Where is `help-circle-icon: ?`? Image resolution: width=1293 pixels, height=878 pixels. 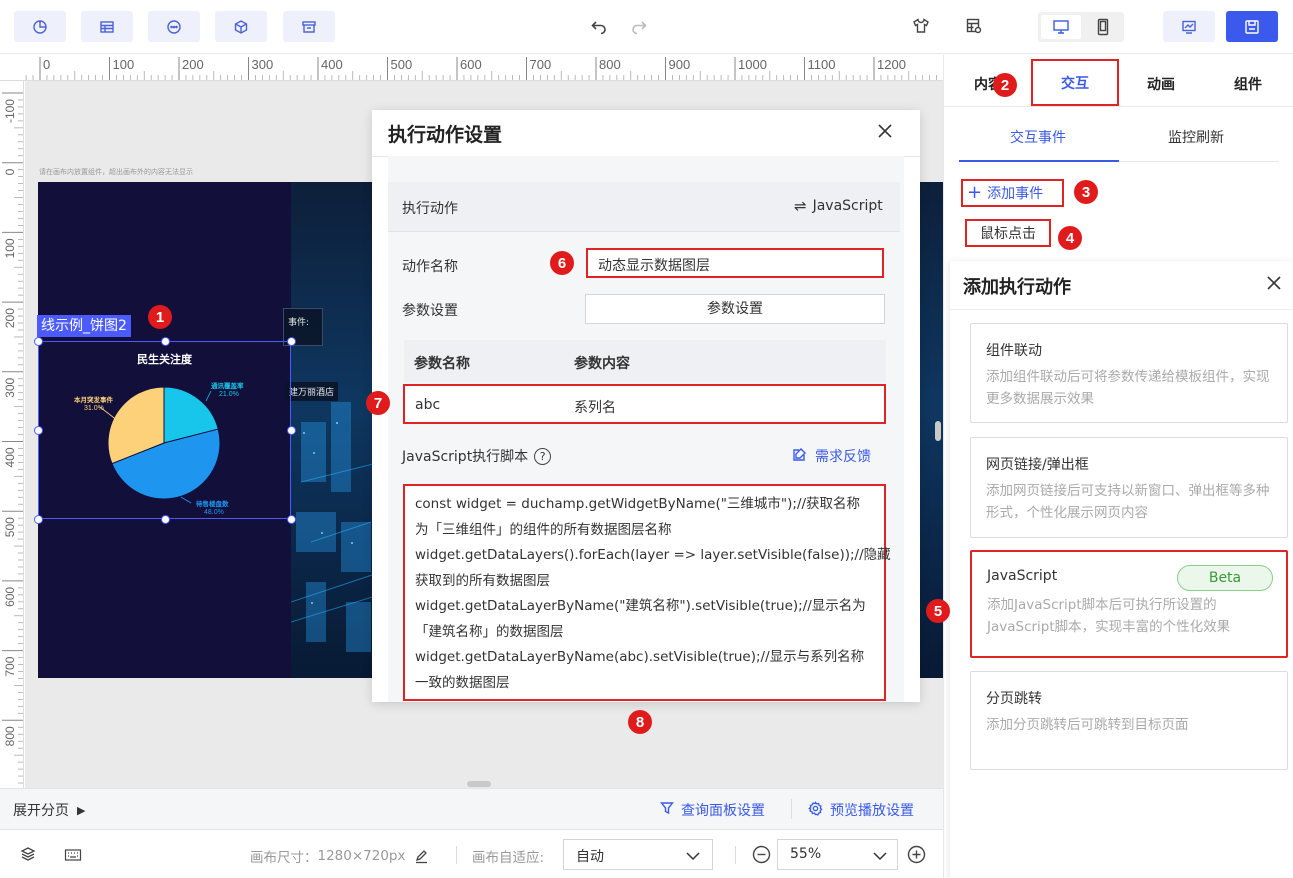 help-circle-icon: ? is located at coordinates (543, 456).